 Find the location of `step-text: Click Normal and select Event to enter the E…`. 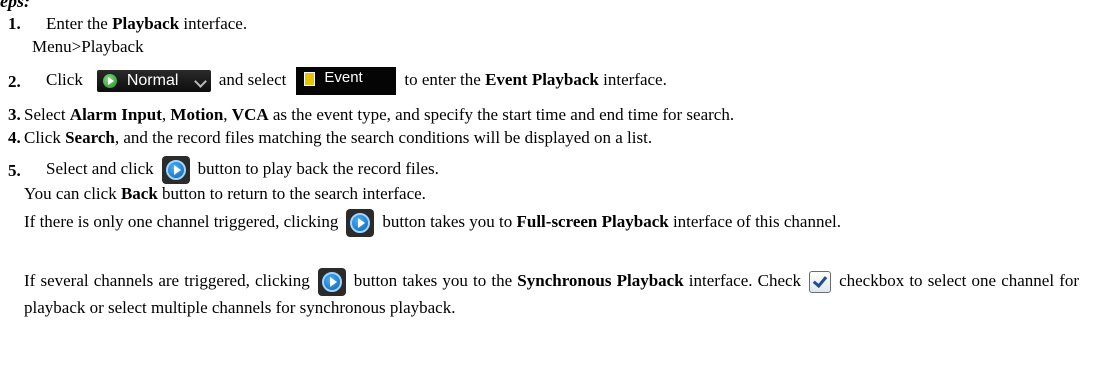

step-text: Click Normal and select Event to enter the E… is located at coordinates (356, 81).